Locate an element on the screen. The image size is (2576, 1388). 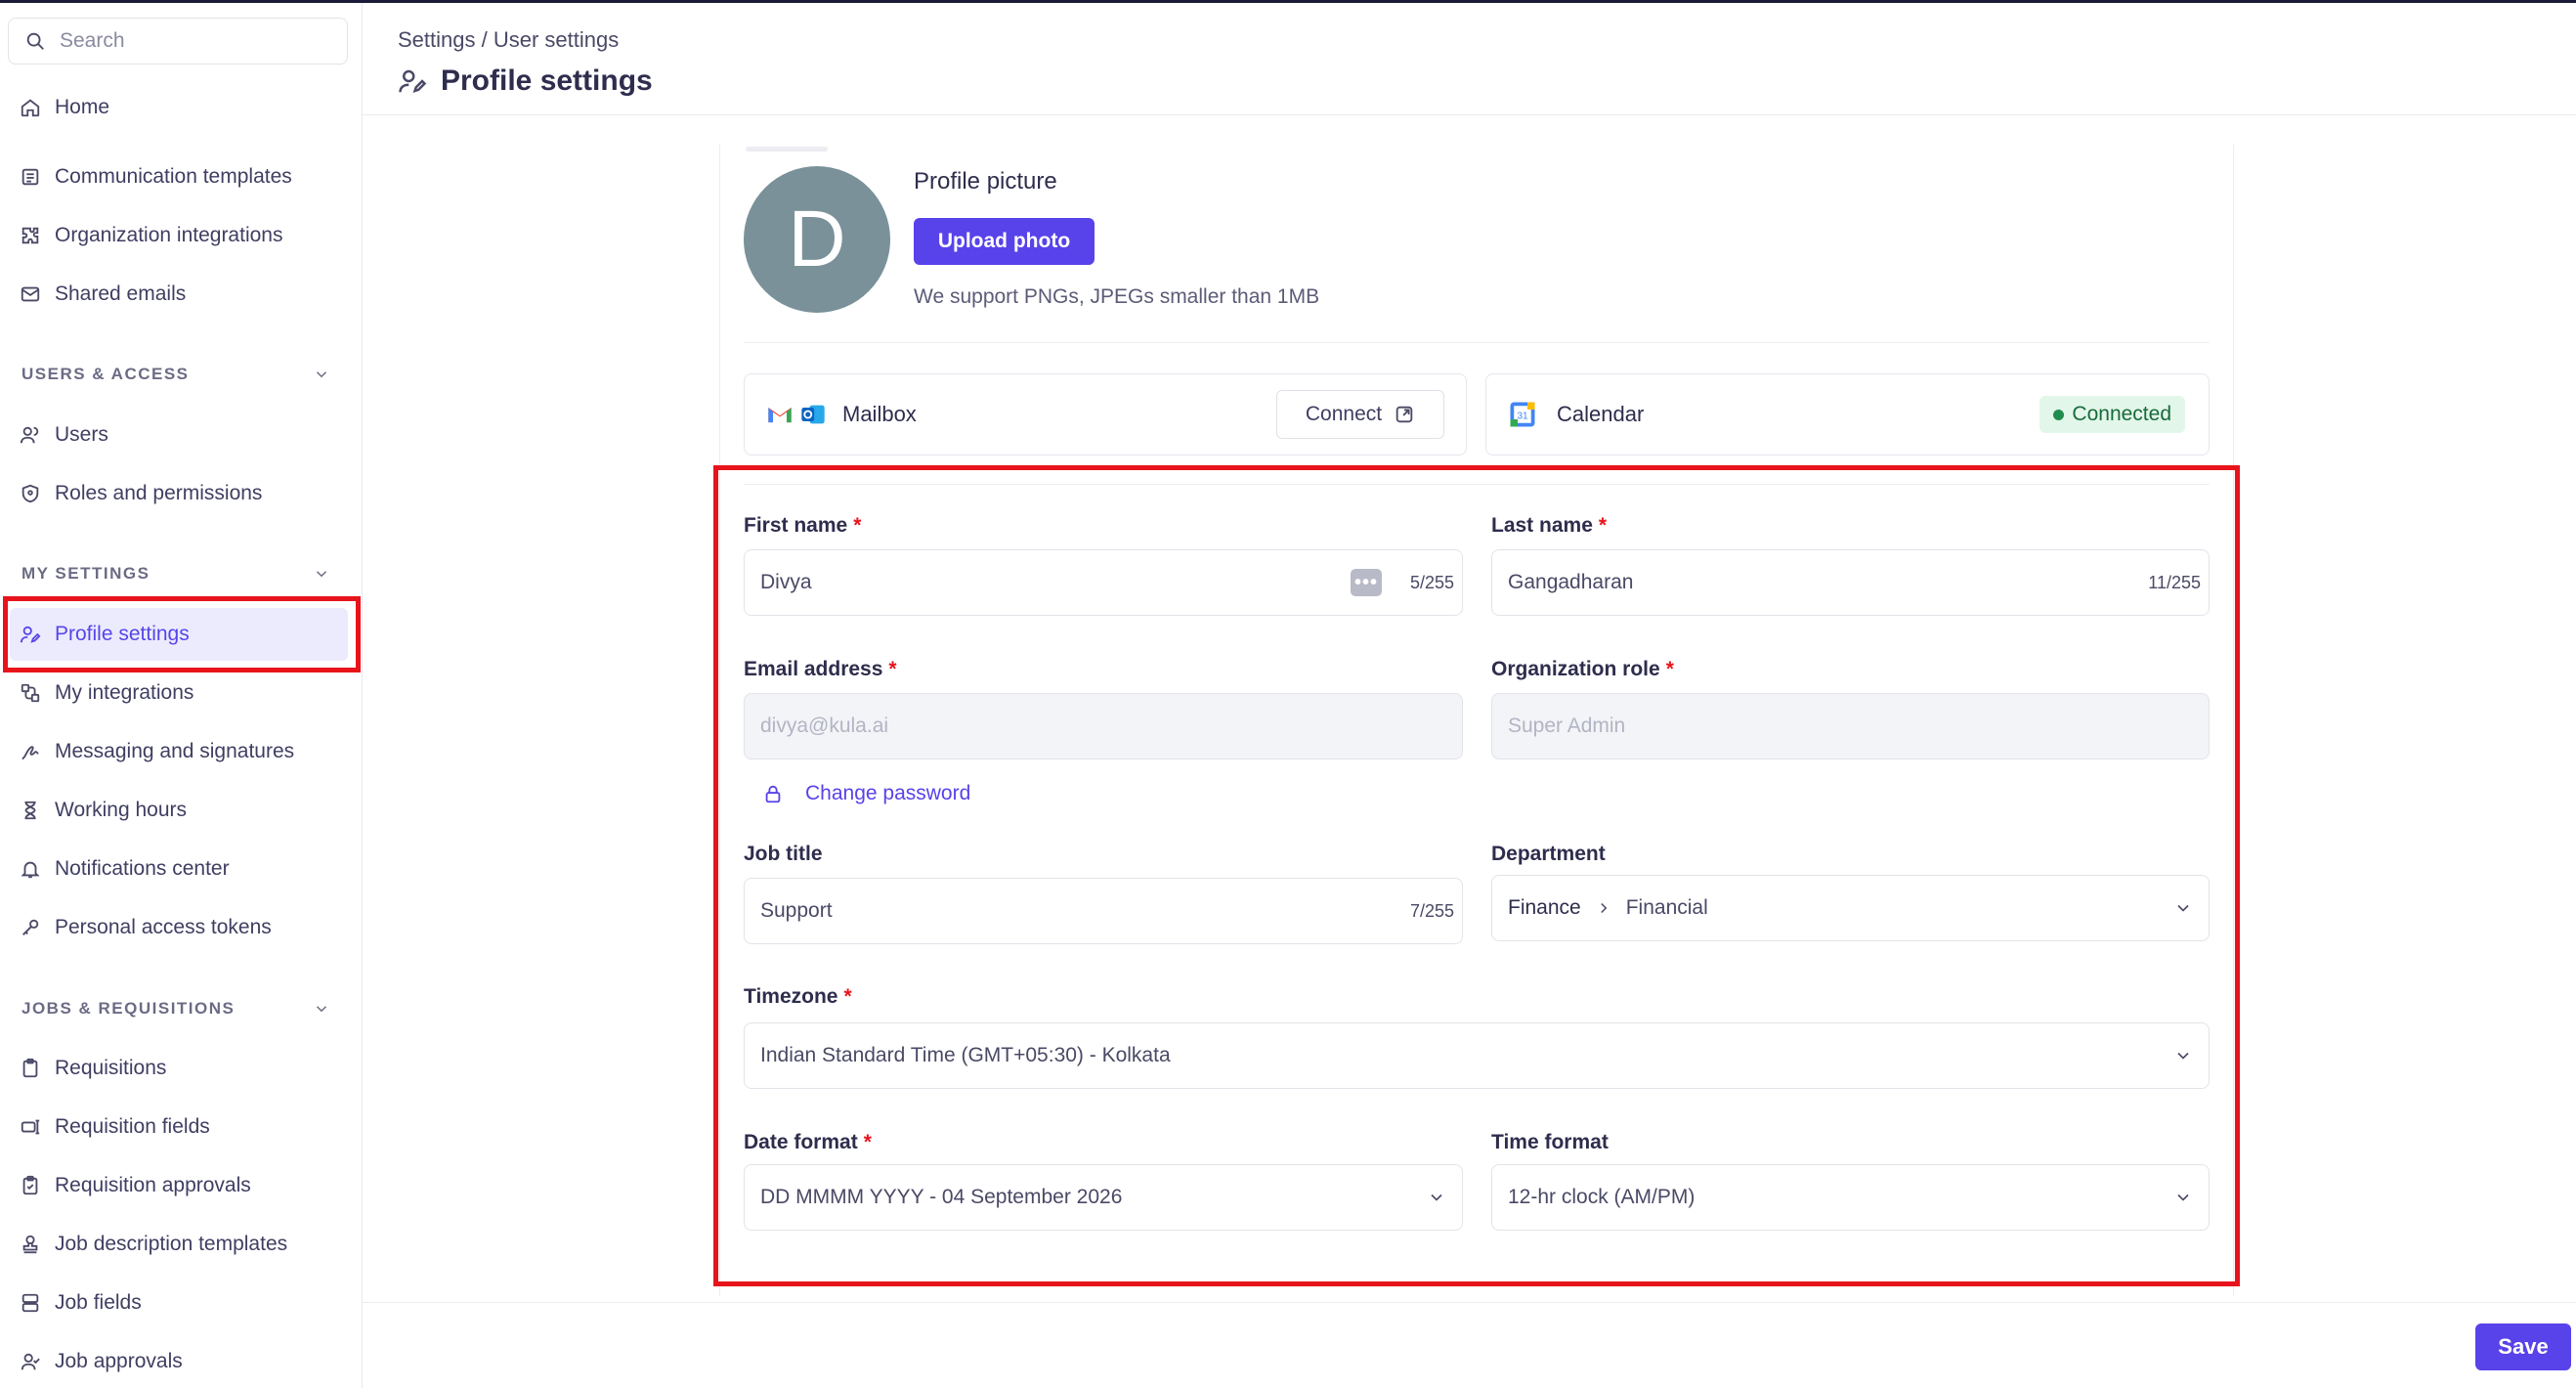
sidebar-item-requisition-approvals: Requisition approvals is located at coordinates (136, 1185).